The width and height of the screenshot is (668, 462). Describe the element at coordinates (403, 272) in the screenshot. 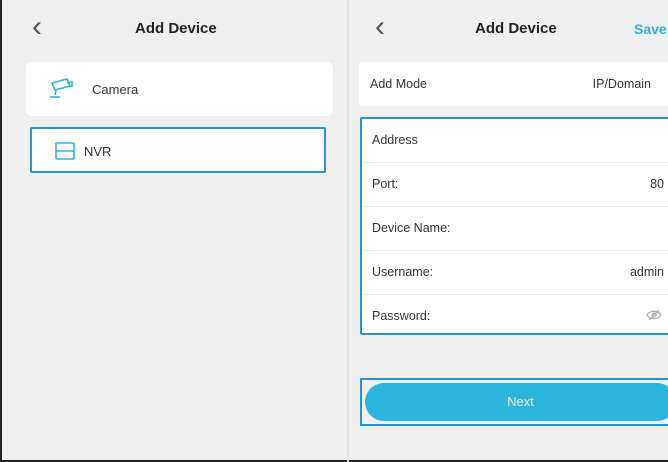

I see `username-label: Username:` at that location.